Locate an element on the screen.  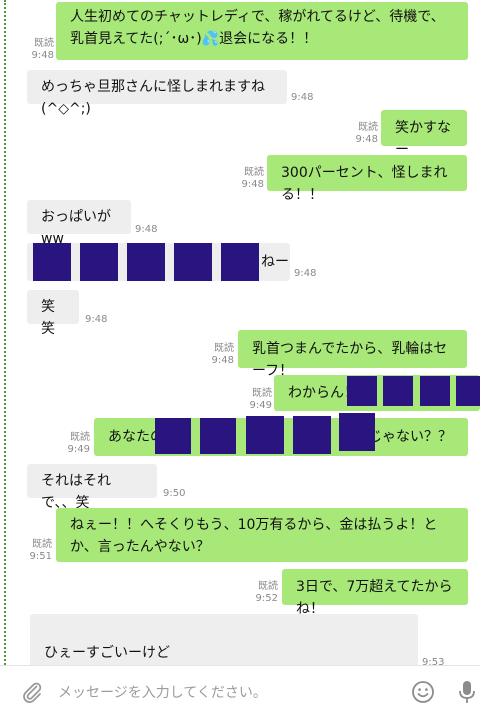
message-bubble-outgoing: 3日で、7万超えてたからね！ is located at coordinates (375, 593).